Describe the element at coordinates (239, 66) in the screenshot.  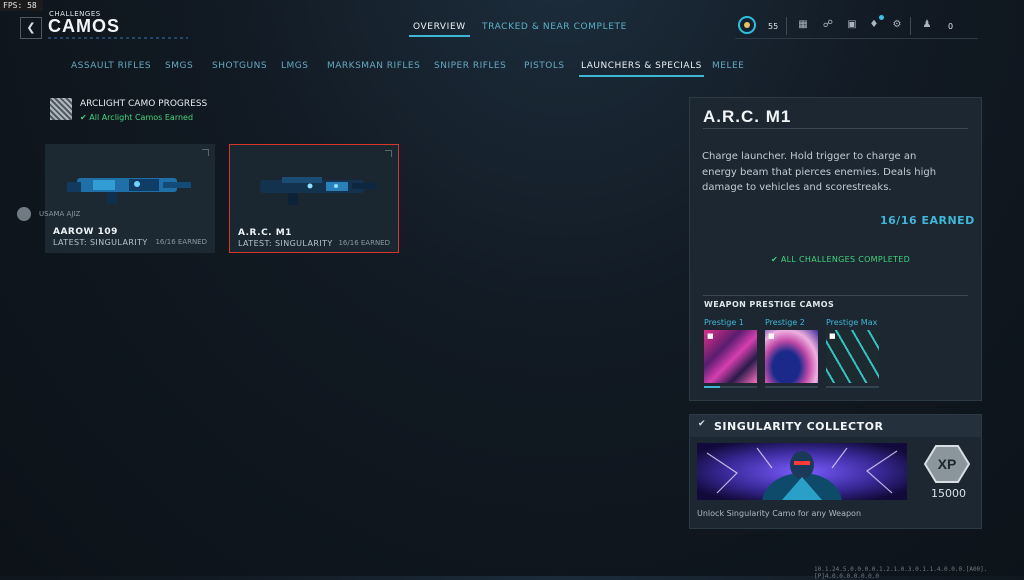
I see `category-shotguns: SHOTGUNS` at that location.